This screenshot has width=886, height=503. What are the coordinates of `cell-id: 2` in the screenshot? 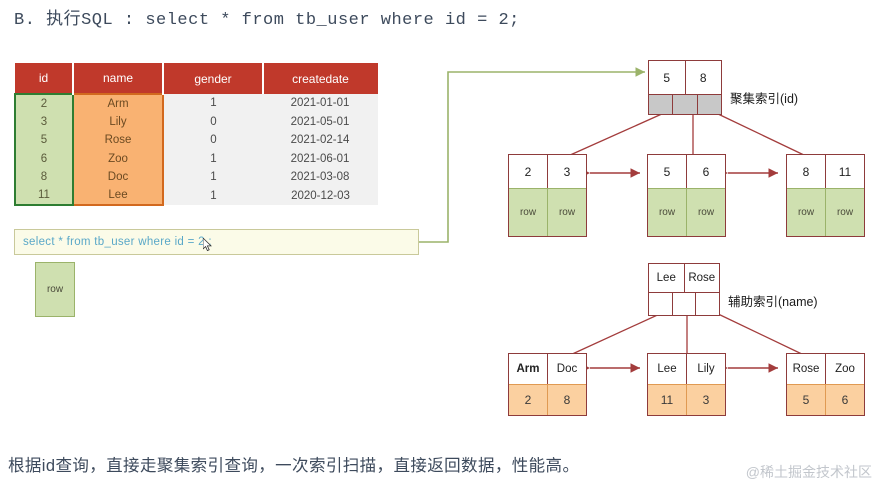 It's located at (44, 103).